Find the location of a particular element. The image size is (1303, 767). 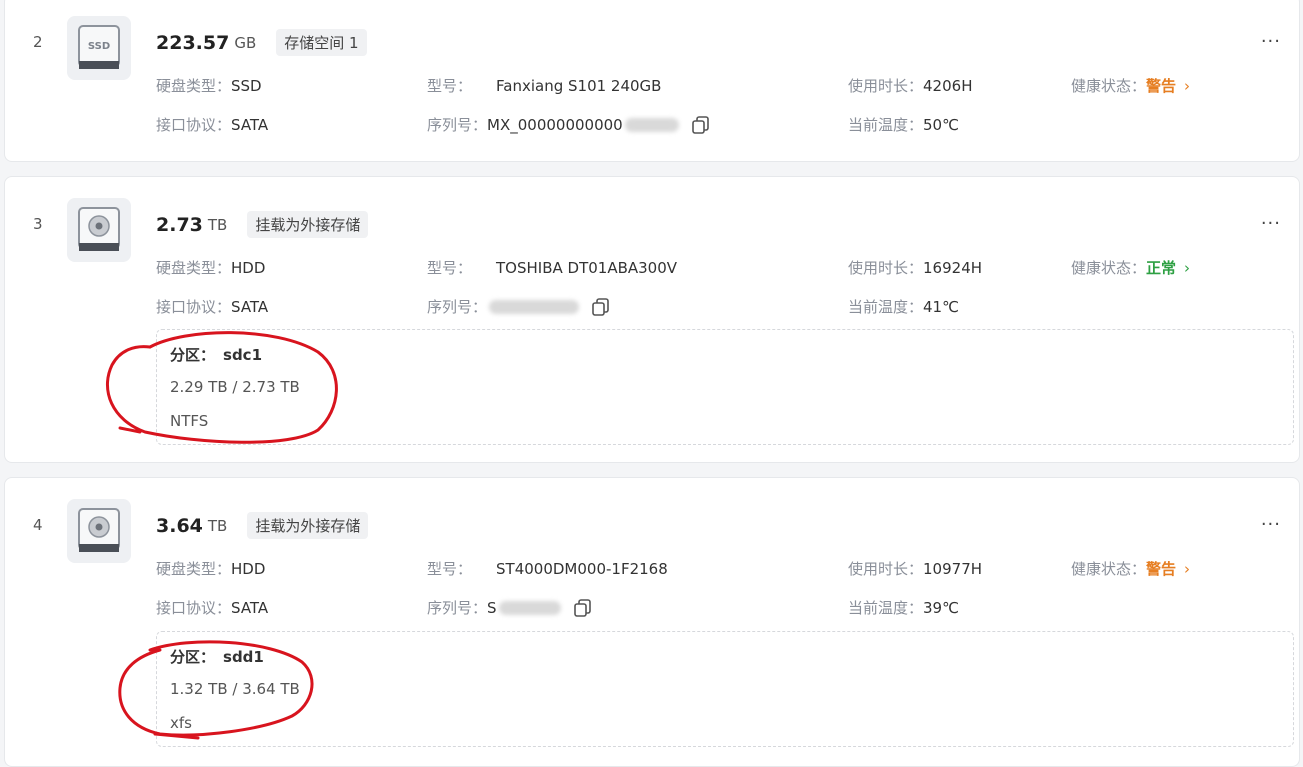

disk-header: 223.57 GB 存储空间 1 is located at coordinates (261, 42).